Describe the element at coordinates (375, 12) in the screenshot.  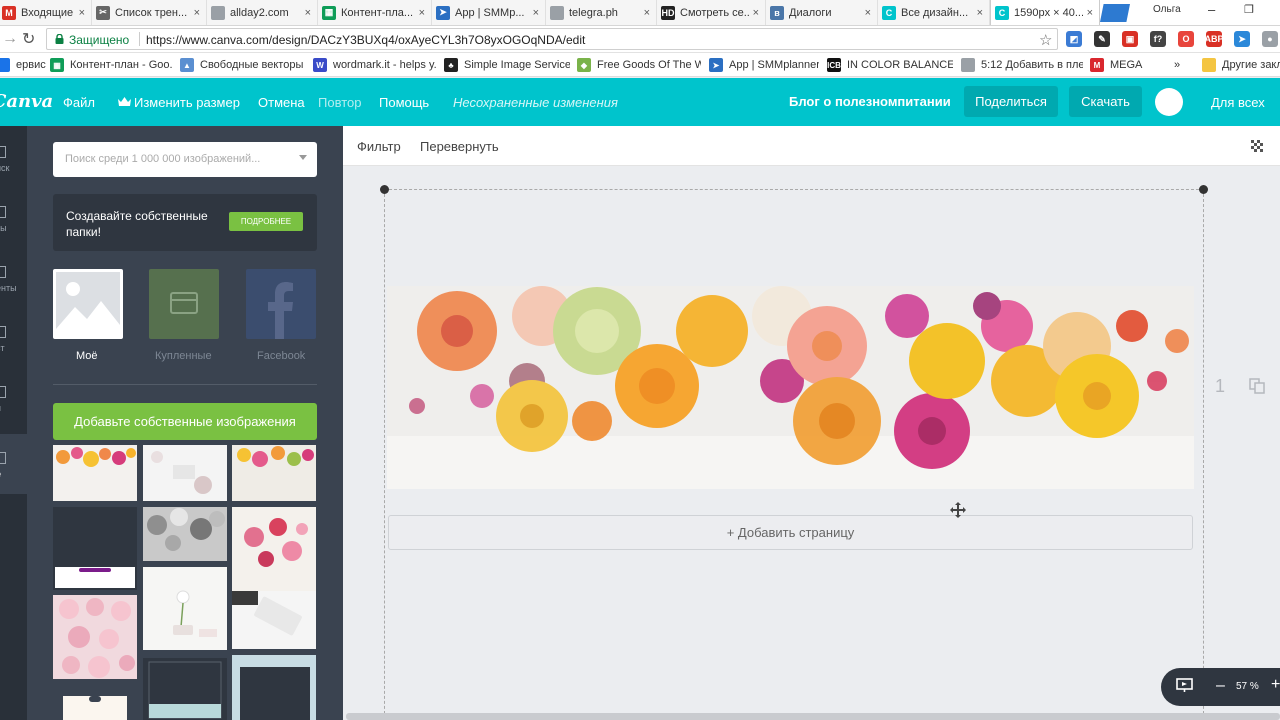
I see `browser-tab: ▦ Контент-пла... ×` at that location.